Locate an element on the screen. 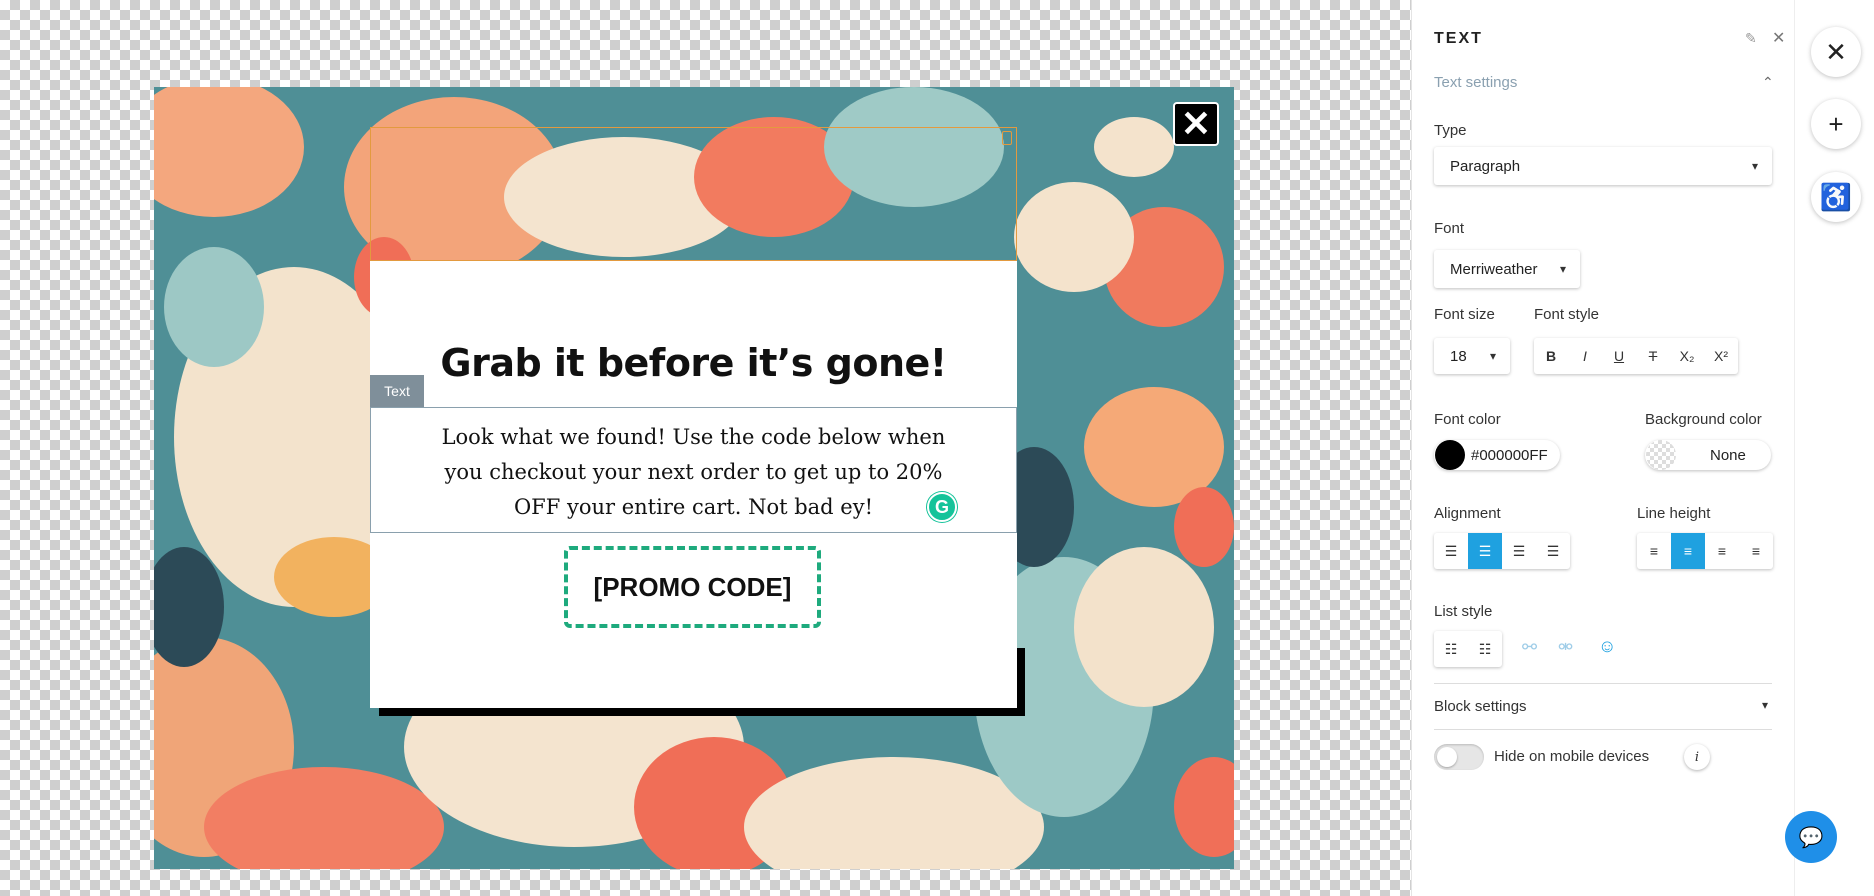  plus-icon: + is located at coordinates (1836, 124).